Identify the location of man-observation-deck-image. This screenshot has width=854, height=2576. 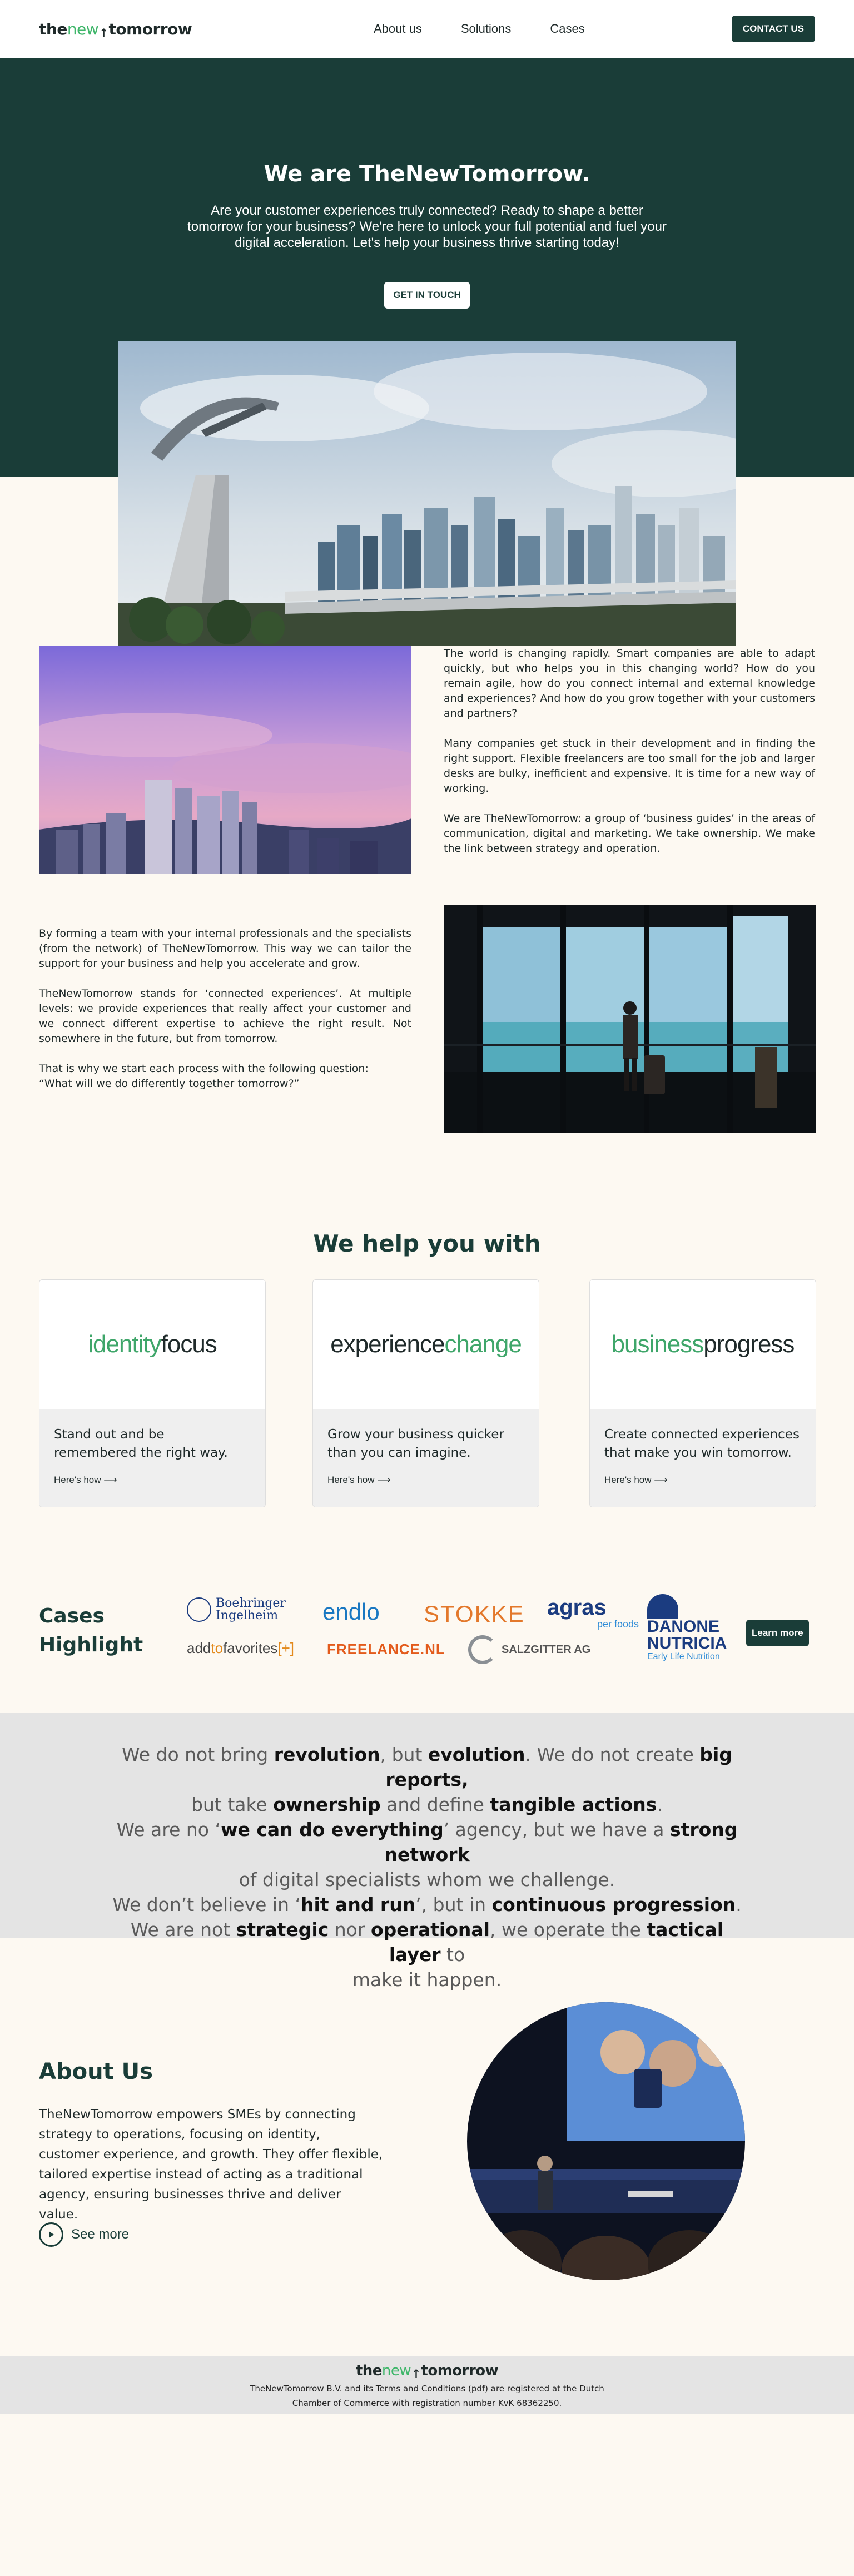
(630, 1019).